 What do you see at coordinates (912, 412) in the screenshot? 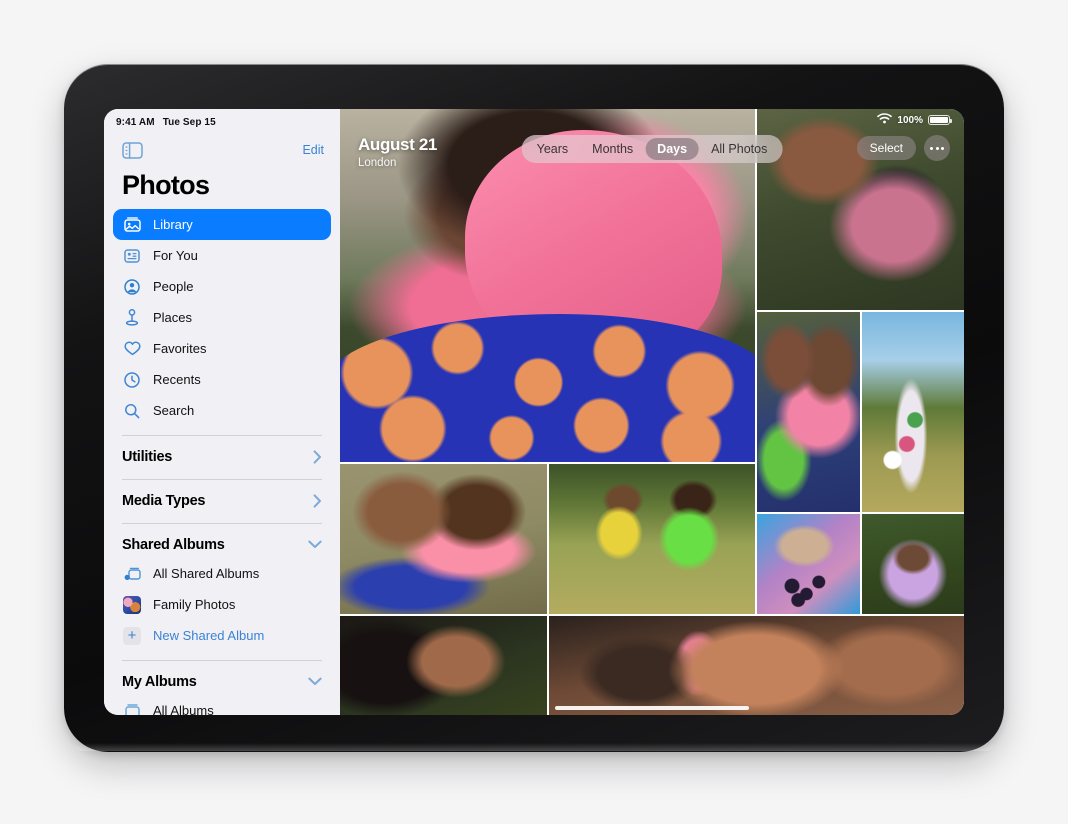
I see `photo-woman-floral-field` at bounding box center [912, 412].